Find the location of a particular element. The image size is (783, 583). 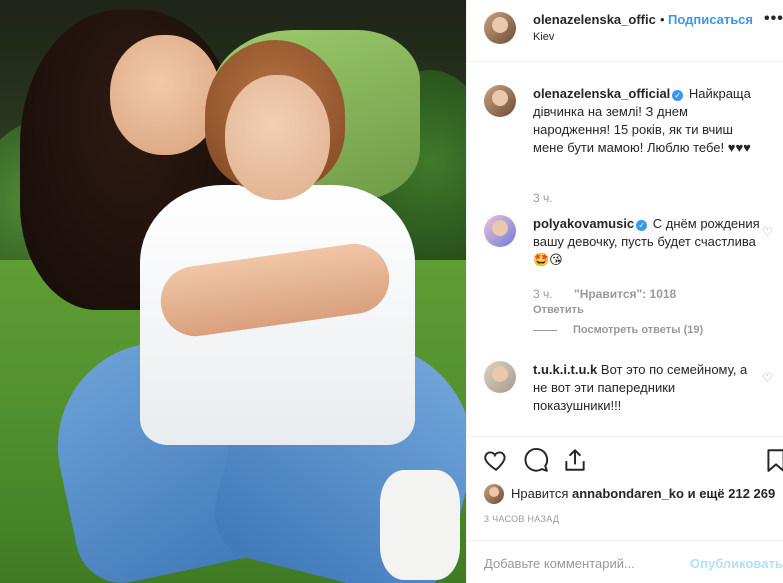

post-timestamp: 3 ЧАСОВ НАЗАД is located at coordinates (521, 519).